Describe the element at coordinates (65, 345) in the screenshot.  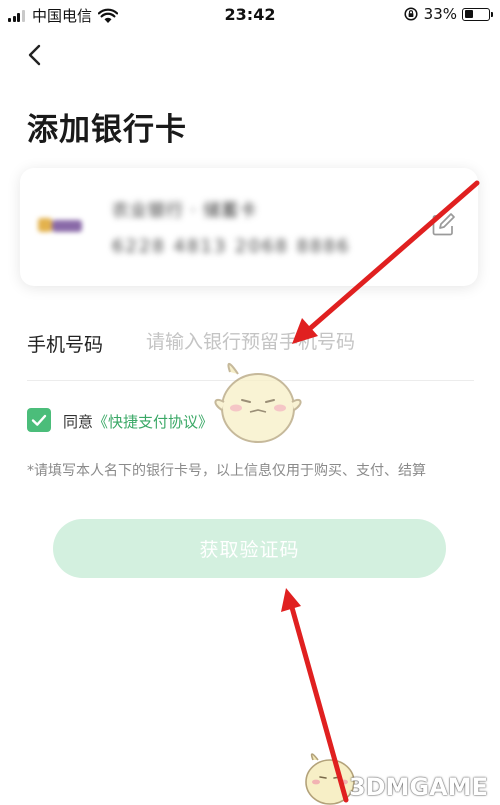
I see `phone-label: 手机号码` at that location.